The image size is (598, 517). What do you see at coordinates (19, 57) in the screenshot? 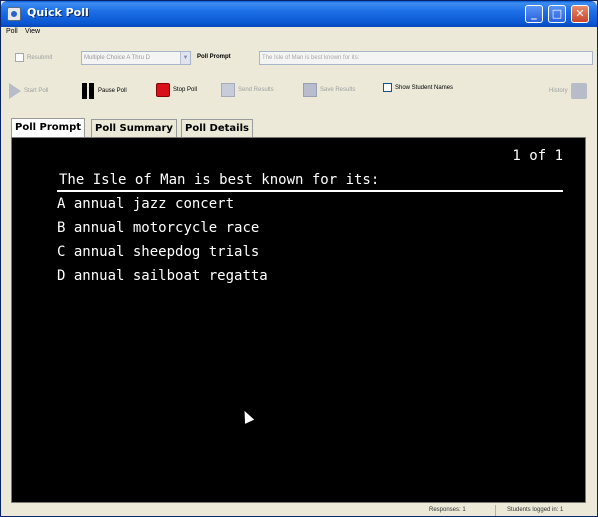
I see `resubmit-check-box` at bounding box center [19, 57].